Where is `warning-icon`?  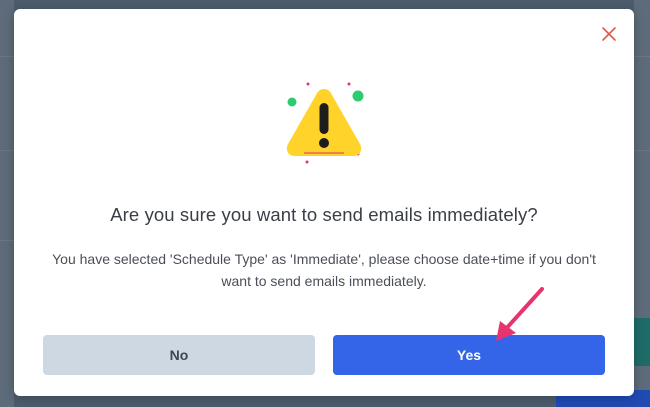
warning-icon is located at coordinates (325, 123).